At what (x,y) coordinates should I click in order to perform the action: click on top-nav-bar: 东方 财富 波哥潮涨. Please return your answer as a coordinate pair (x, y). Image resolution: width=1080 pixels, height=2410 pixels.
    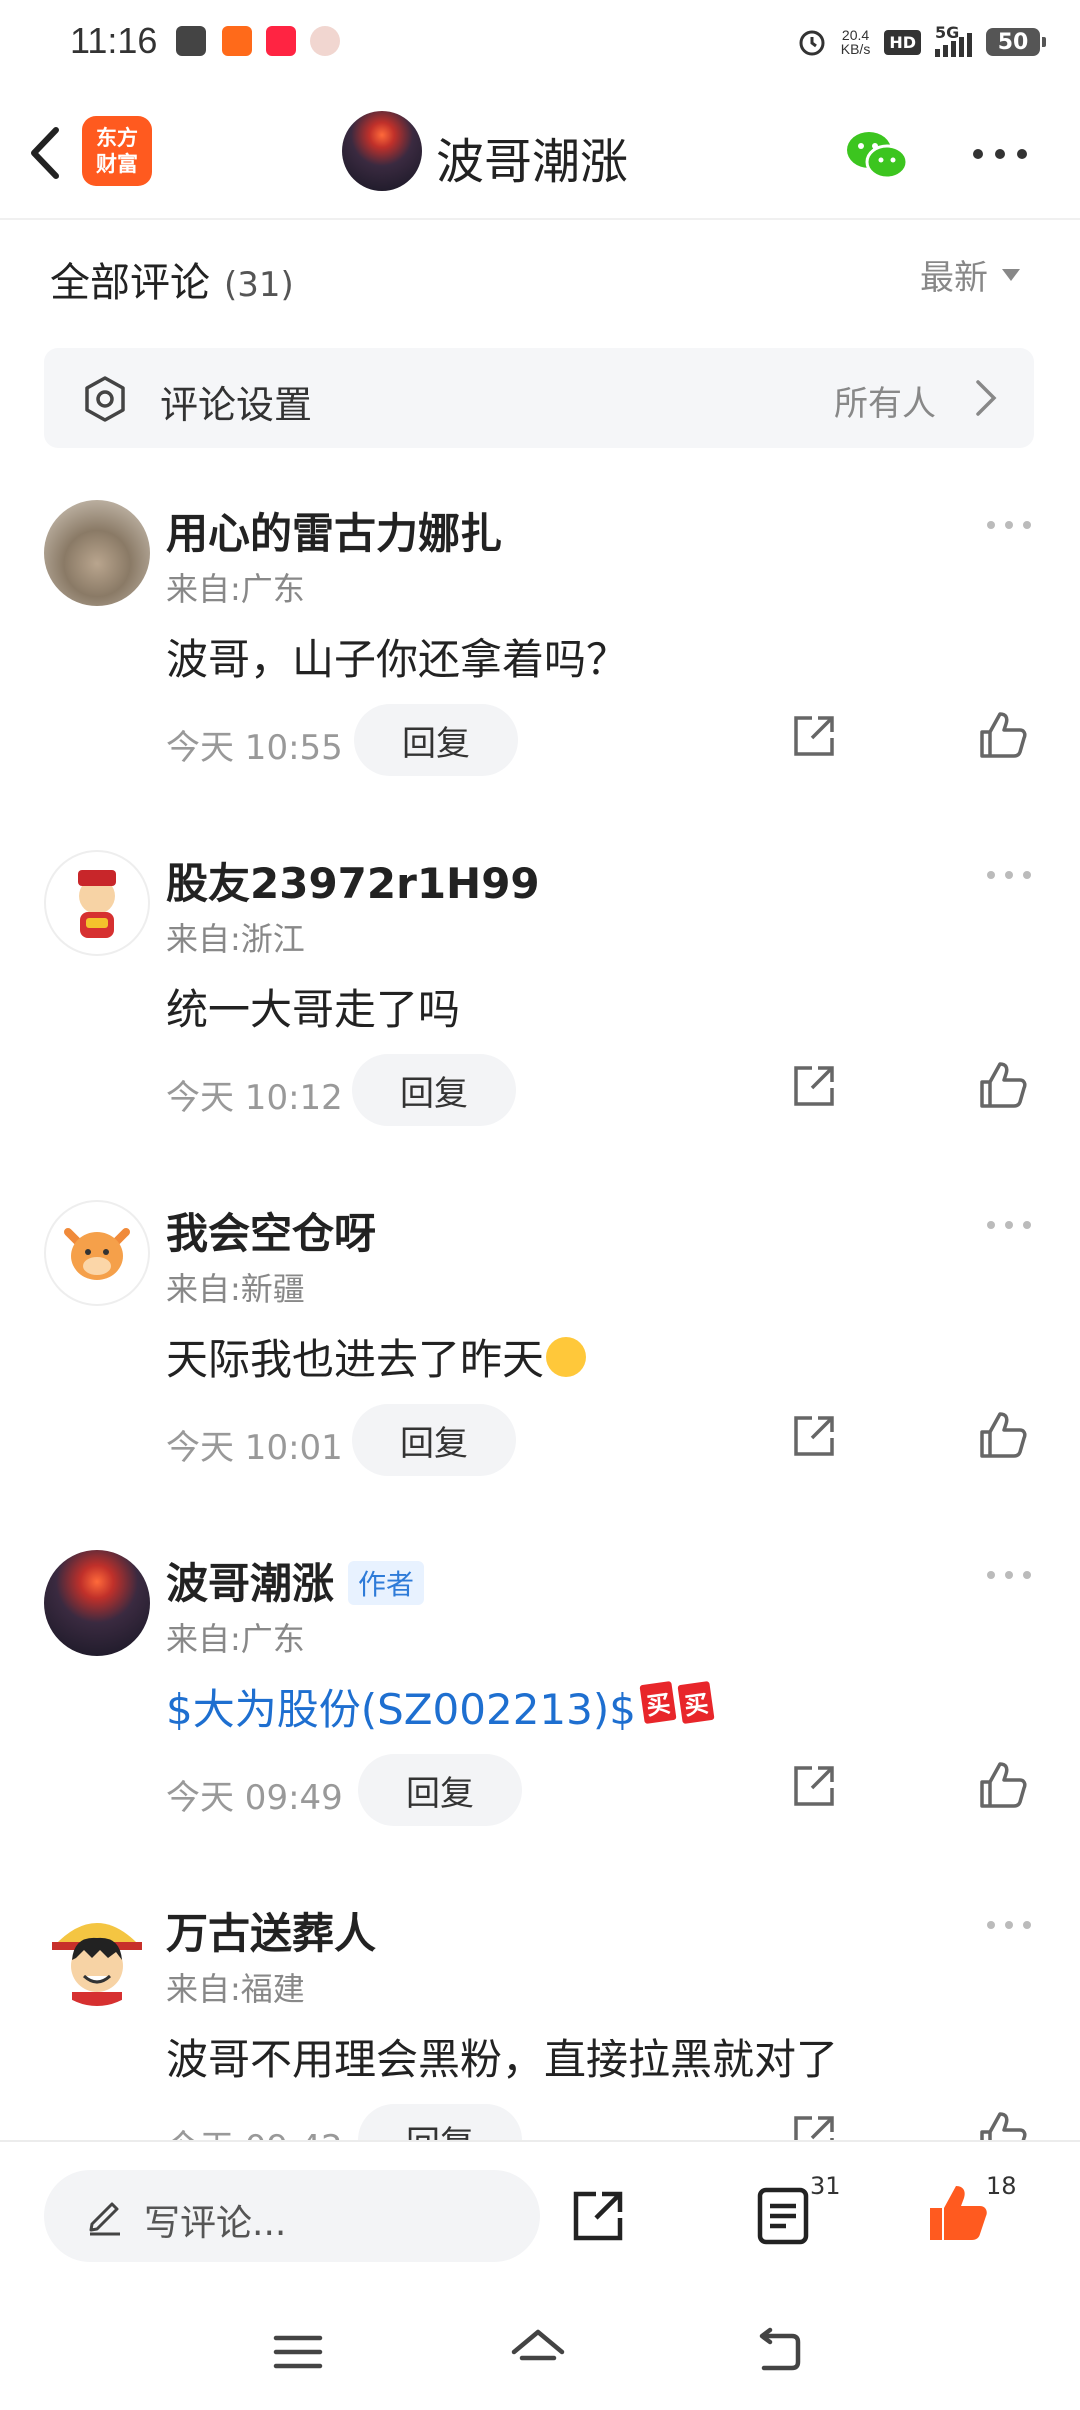
    Looking at the image, I should click on (540, 152).